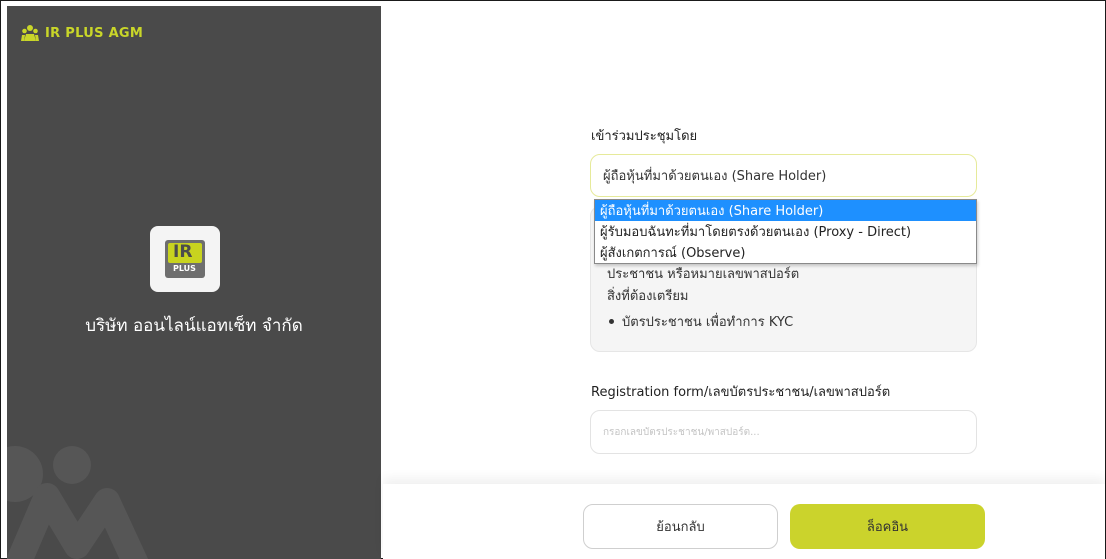 The height and width of the screenshot is (559, 1106). What do you see at coordinates (194, 326) in the screenshot?
I see `company-name: บริษัท ออนไลน์แอทเซ็ท จำกัด` at bounding box center [194, 326].